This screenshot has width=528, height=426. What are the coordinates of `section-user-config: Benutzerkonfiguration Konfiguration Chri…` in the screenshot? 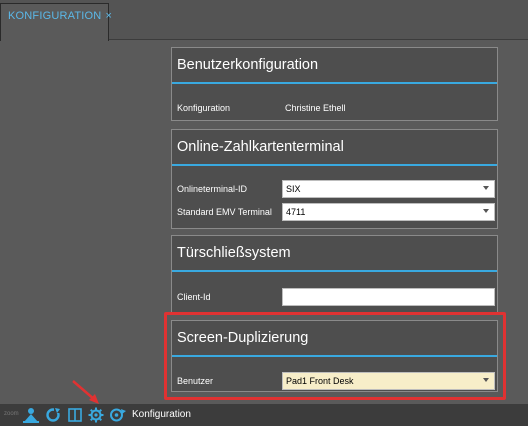 It's located at (334, 84).